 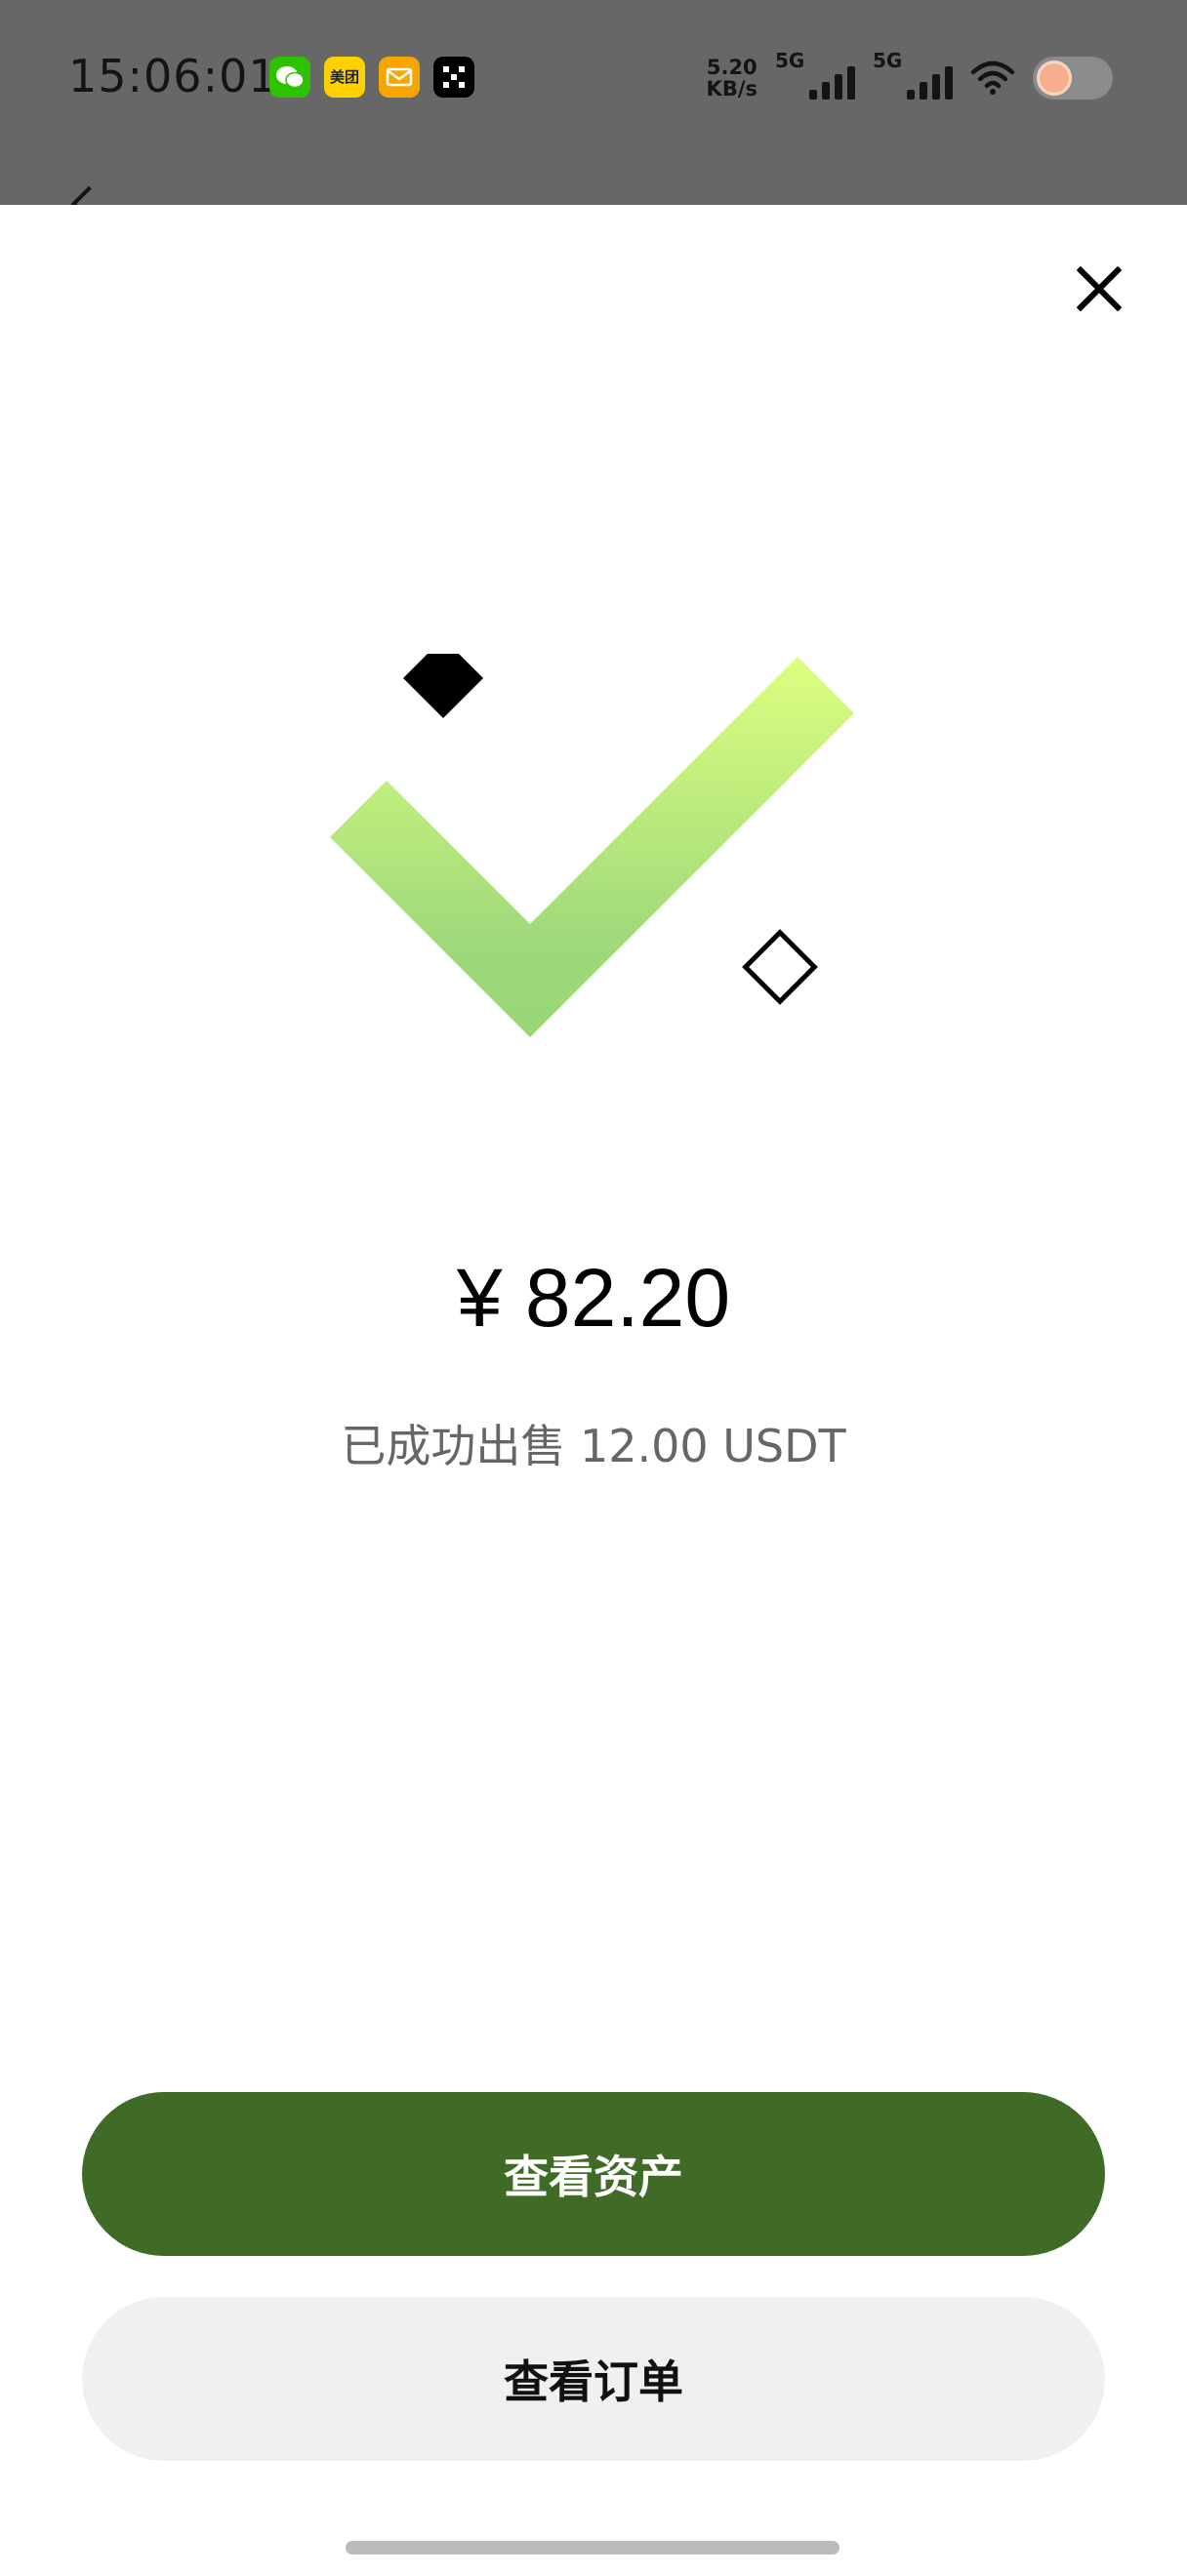 What do you see at coordinates (790, 60) in the screenshot?
I see `signal-label: 5G` at bounding box center [790, 60].